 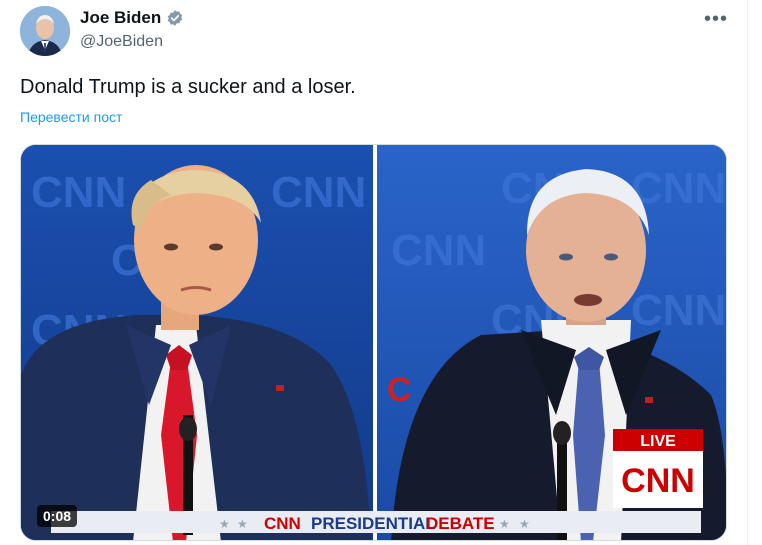 I want to click on avatar, so click(x=45, y=31).